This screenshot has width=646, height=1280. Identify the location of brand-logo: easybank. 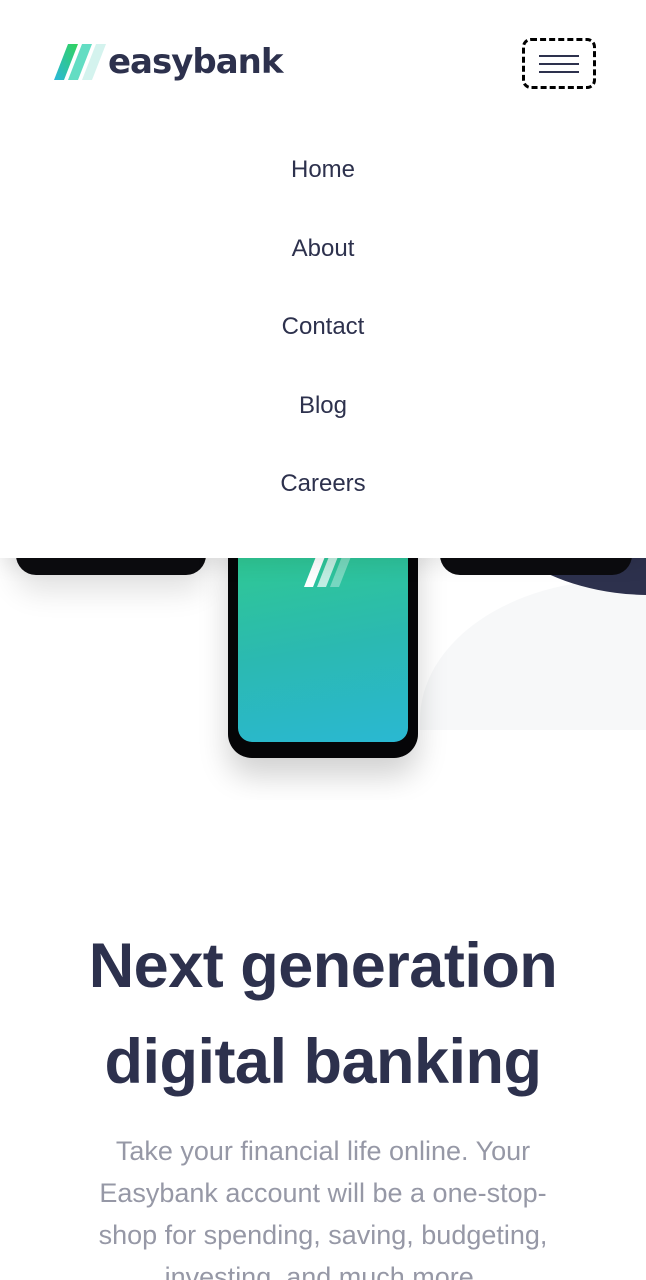
(169, 62).